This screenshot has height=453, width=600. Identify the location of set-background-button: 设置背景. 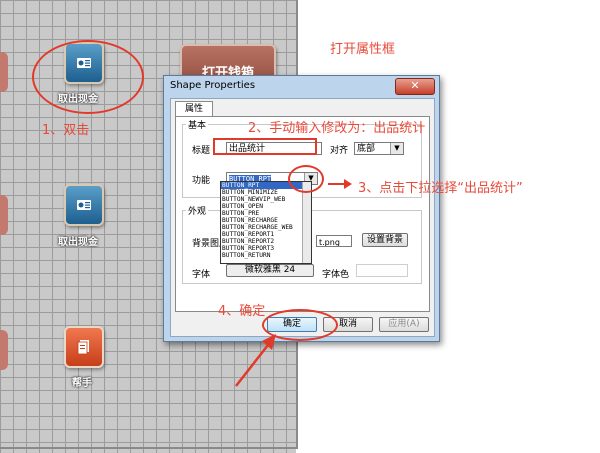
(385, 240).